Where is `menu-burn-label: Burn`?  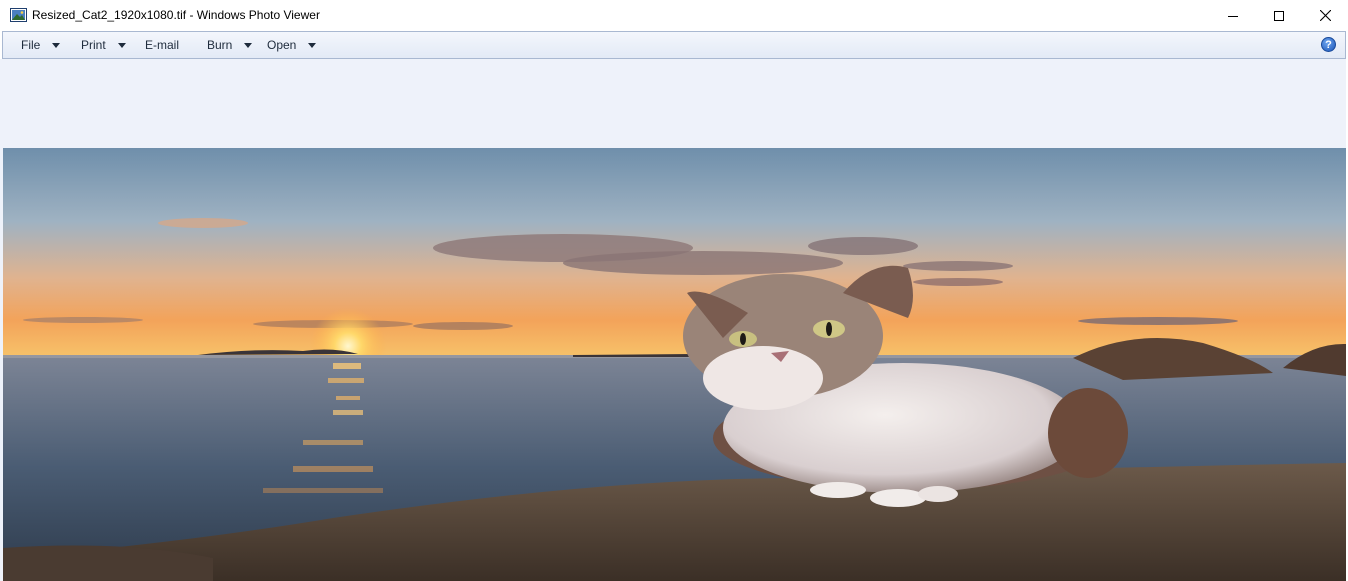 menu-burn-label: Burn is located at coordinates (220, 45).